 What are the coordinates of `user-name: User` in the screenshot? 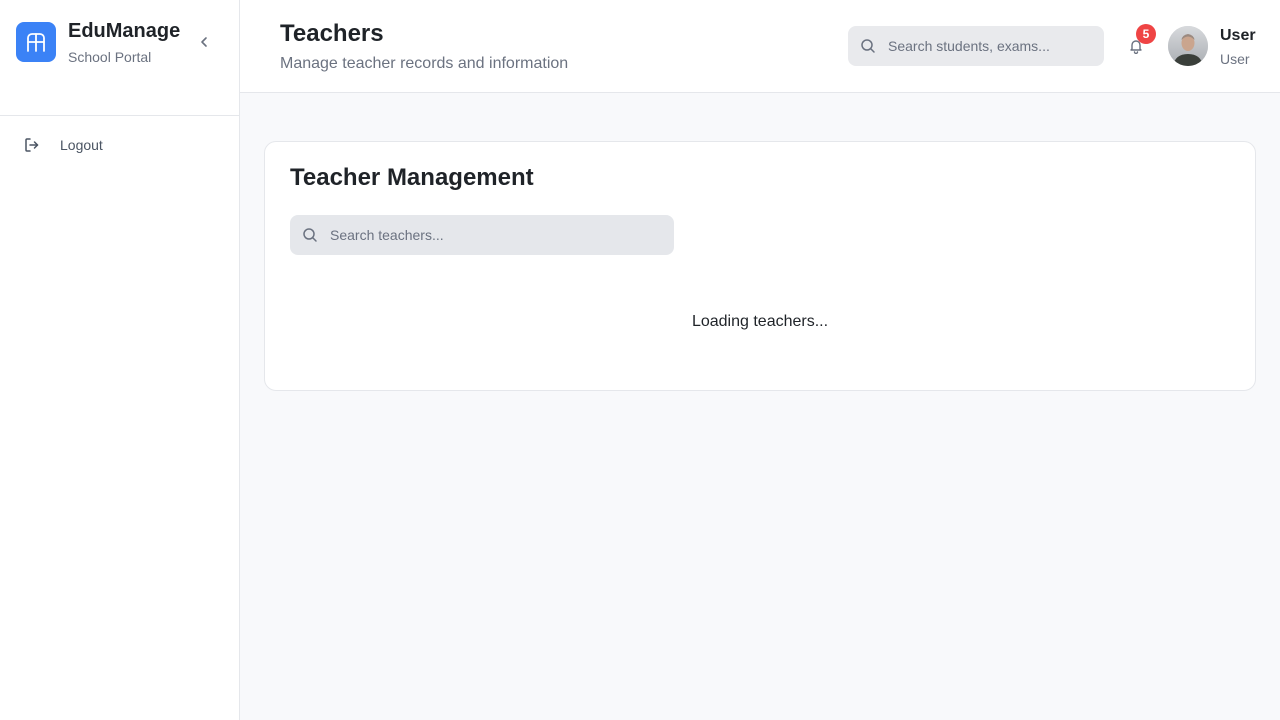 It's located at (1238, 35).